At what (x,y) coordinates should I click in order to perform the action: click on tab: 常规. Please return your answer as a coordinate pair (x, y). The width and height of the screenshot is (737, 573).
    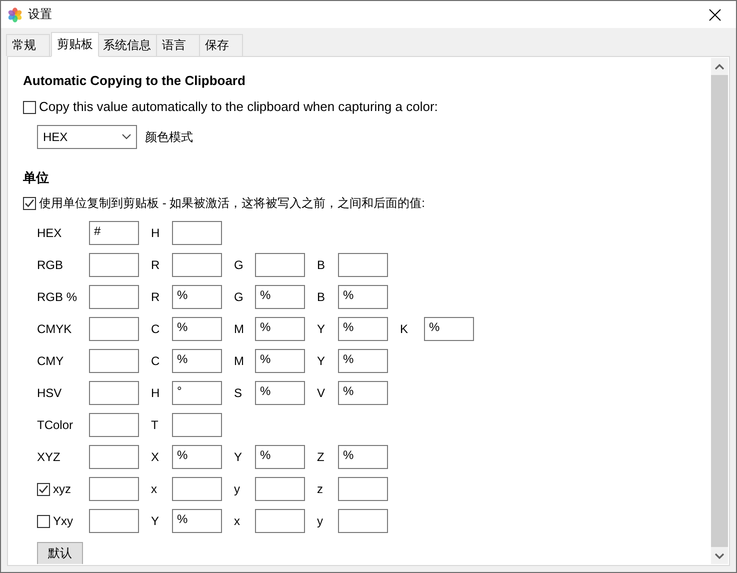
    Looking at the image, I should click on (28, 45).